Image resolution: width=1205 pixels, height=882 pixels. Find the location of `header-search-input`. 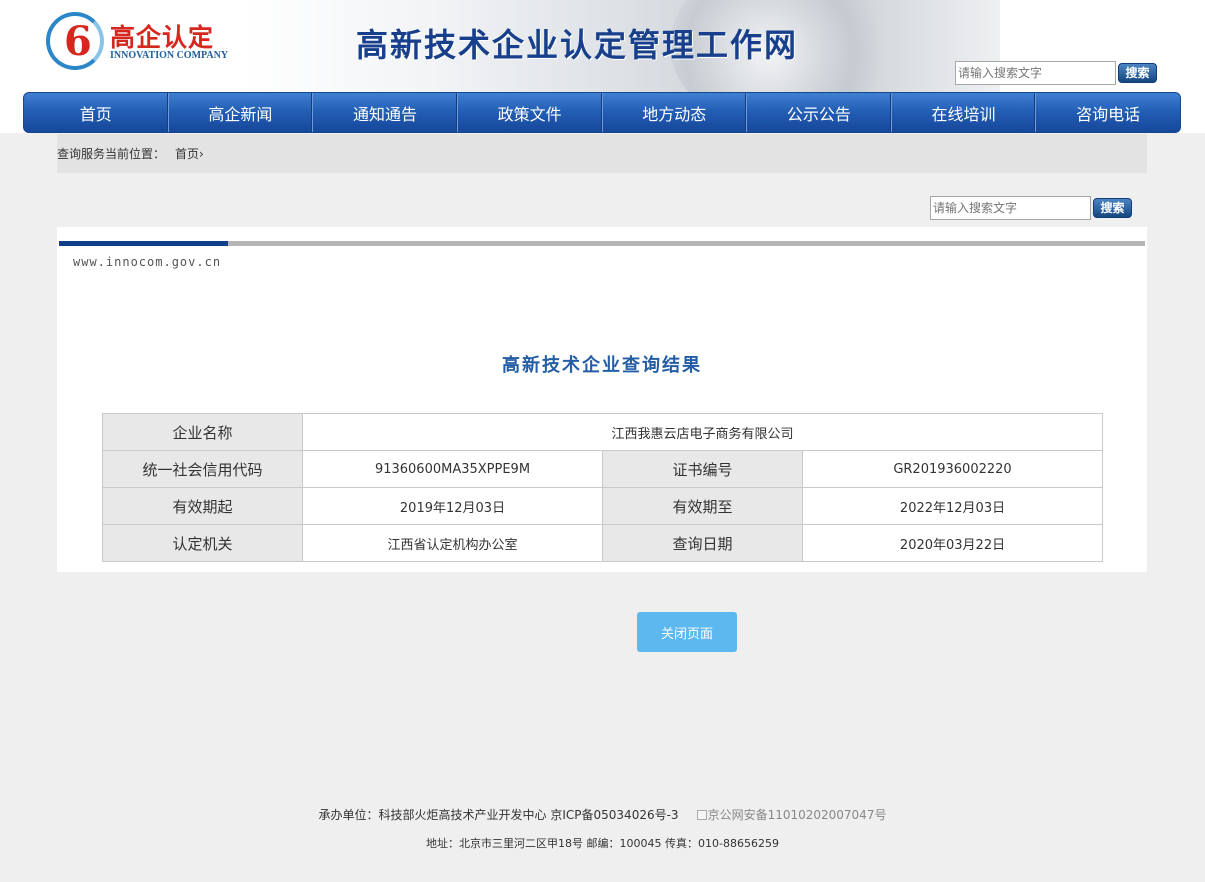

header-search-input is located at coordinates (1035, 73).